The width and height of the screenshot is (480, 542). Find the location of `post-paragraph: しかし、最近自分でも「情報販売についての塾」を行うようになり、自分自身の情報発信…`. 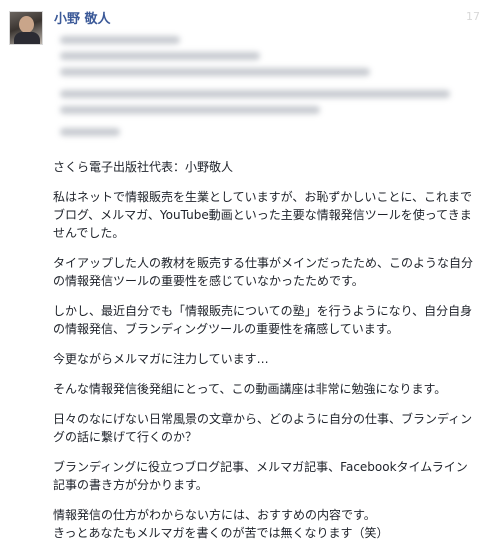

post-paragraph: しかし、最近自分でも「情報販売についての塾」を行うようになり、自分自身の情報発信… is located at coordinates (263, 320).